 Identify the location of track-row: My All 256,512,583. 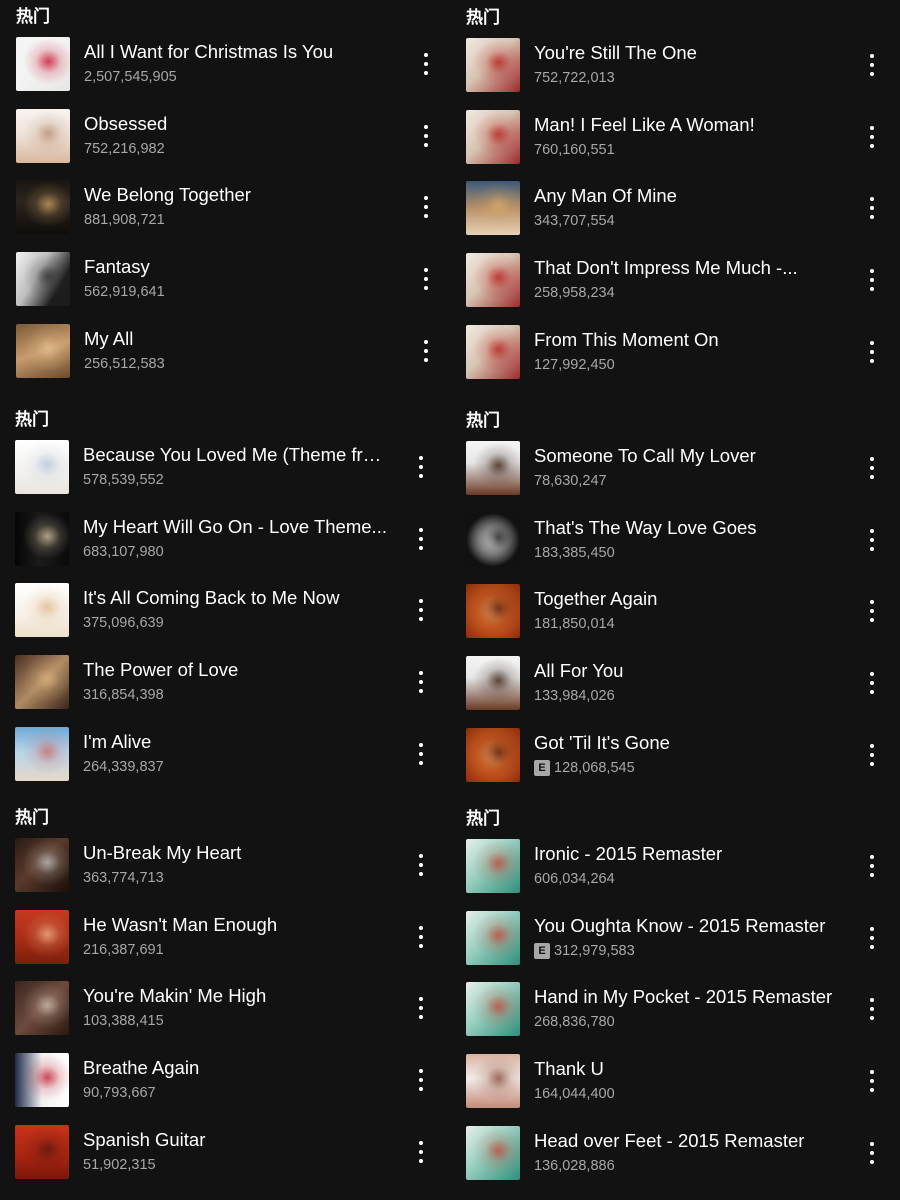
(234, 351).